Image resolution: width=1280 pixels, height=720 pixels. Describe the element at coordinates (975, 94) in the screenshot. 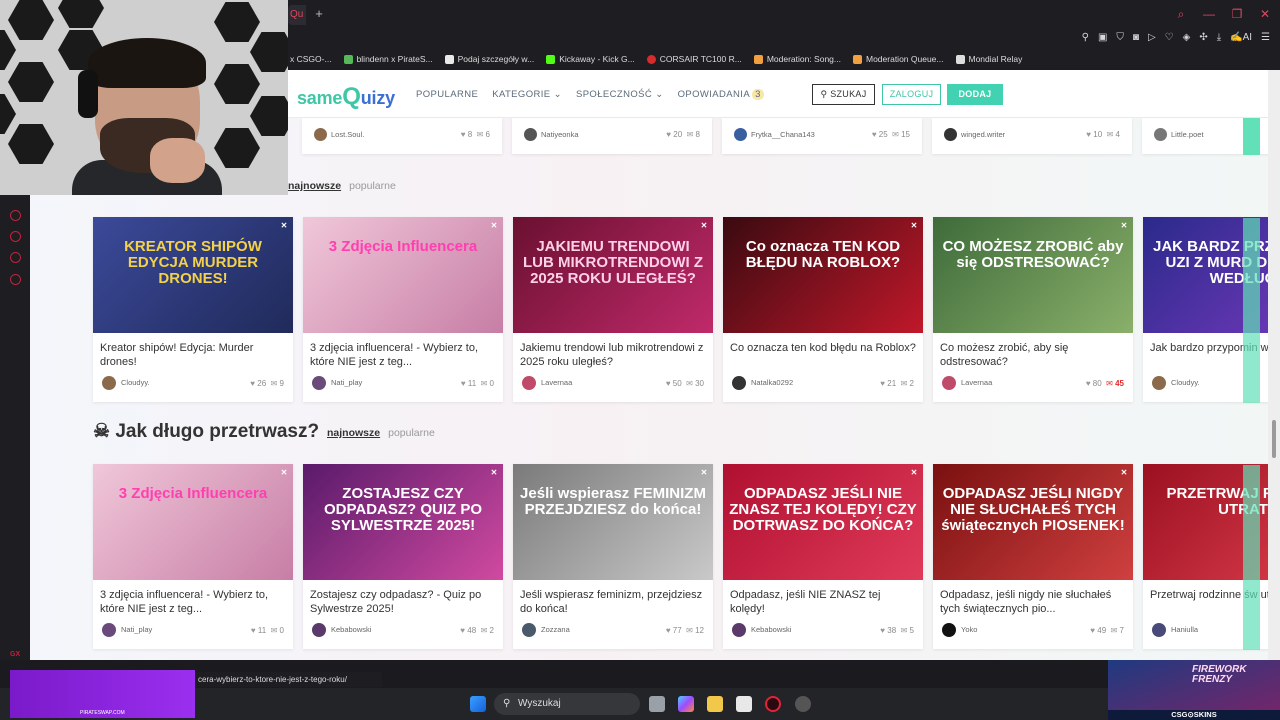

I see `add-button: DODAJ` at that location.